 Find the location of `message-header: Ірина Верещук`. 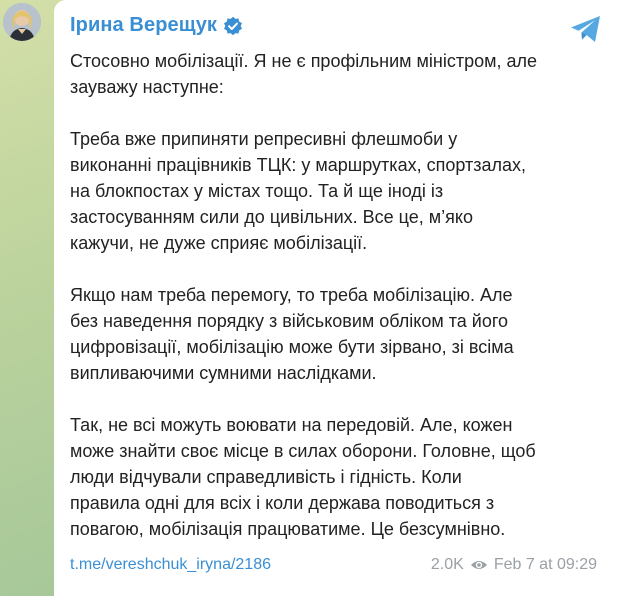

message-header: Ірина Верещук is located at coordinates (156, 25).